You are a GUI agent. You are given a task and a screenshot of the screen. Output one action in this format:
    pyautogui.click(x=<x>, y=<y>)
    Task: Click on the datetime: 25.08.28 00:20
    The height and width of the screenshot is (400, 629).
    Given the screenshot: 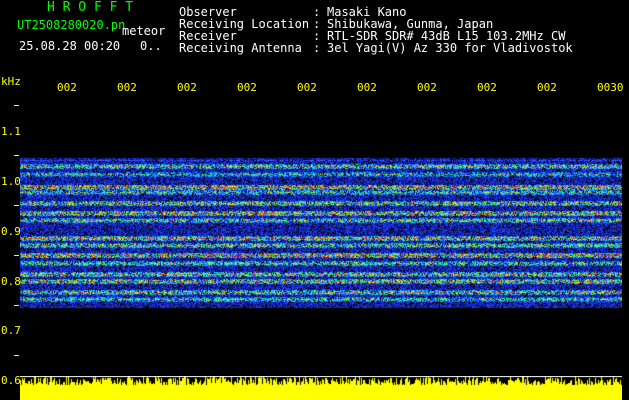 What is the action you would take?
    pyautogui.click(x=70, y=46)
    